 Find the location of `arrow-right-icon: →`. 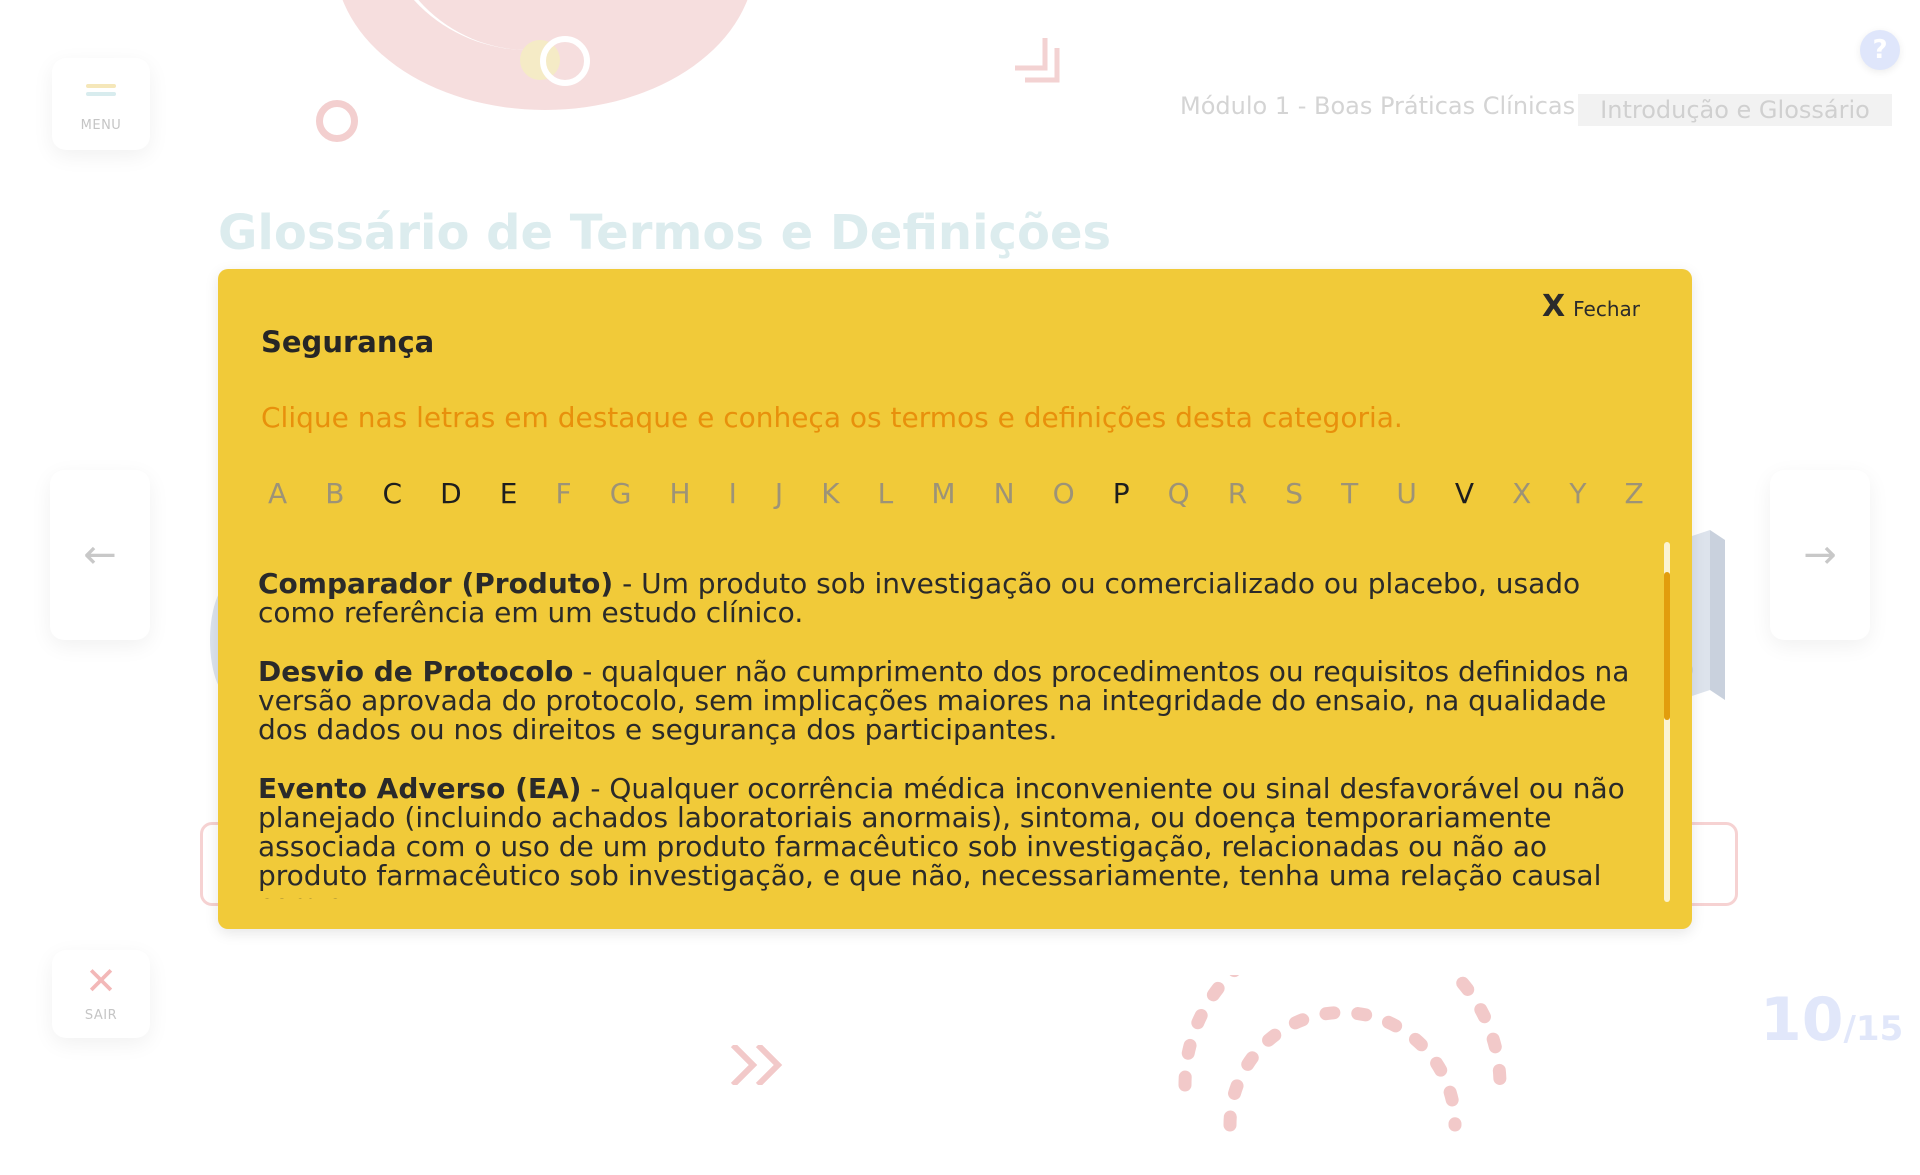

arrow-right-icon: → is located at coordinates (1820, 555).